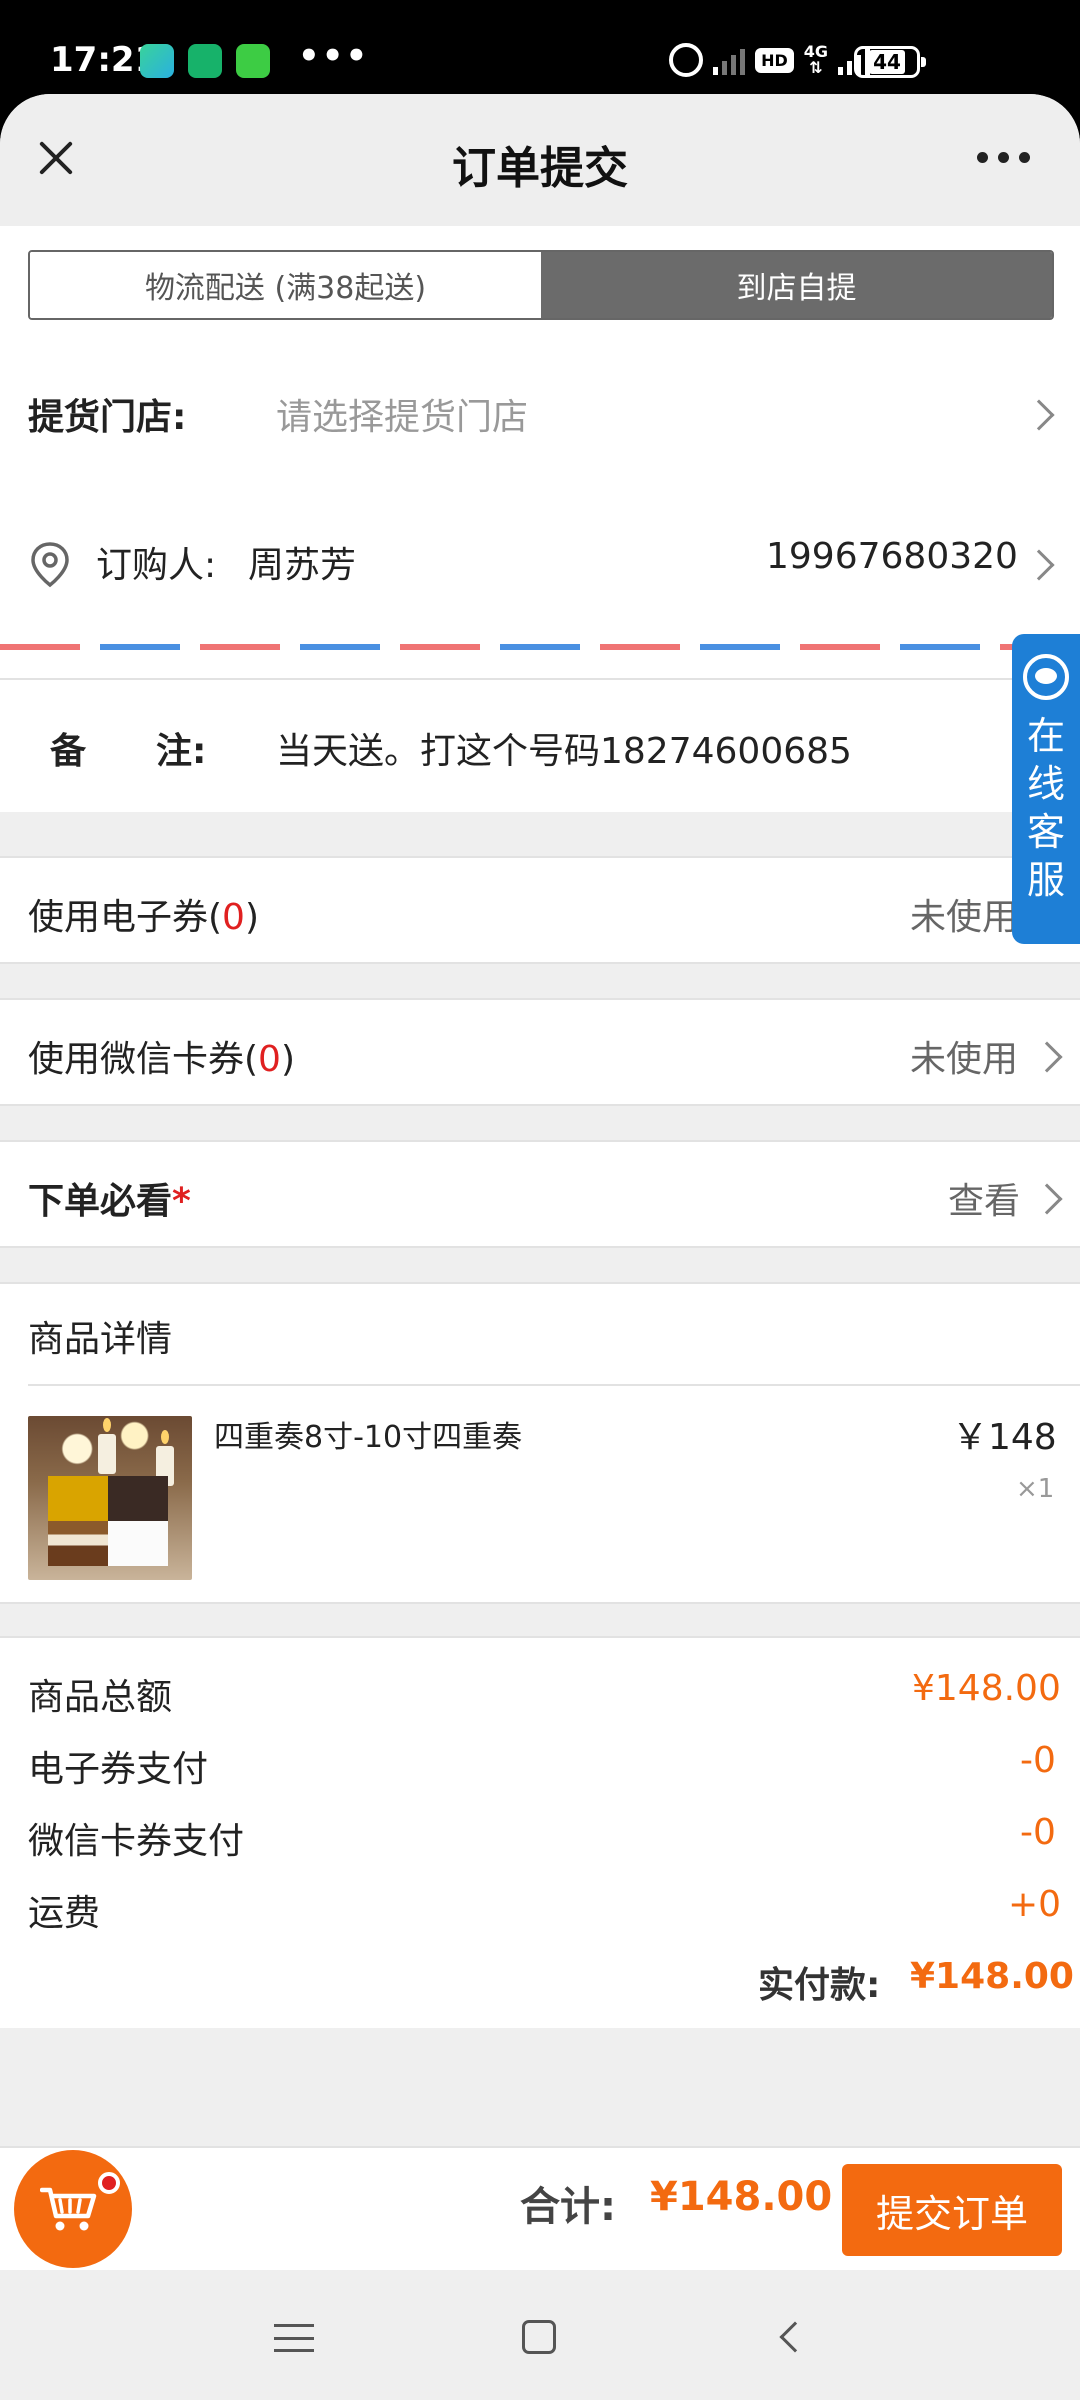  What do you see at coordinates (1003, 157) in the screenshot?
I see `more-options-button` at bounding box center [1003, 157].